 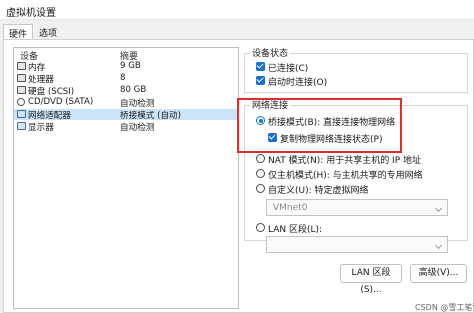 I want to click on device-row-cd-dvd: CD/DVD (SATA) 自动检测, so click(x=126, y=103).